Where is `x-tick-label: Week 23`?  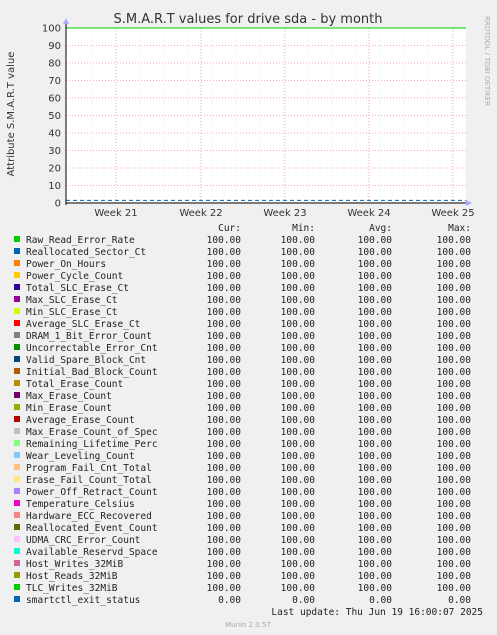 x-tick-label: Week 23 is located at coordinates (284, 213).